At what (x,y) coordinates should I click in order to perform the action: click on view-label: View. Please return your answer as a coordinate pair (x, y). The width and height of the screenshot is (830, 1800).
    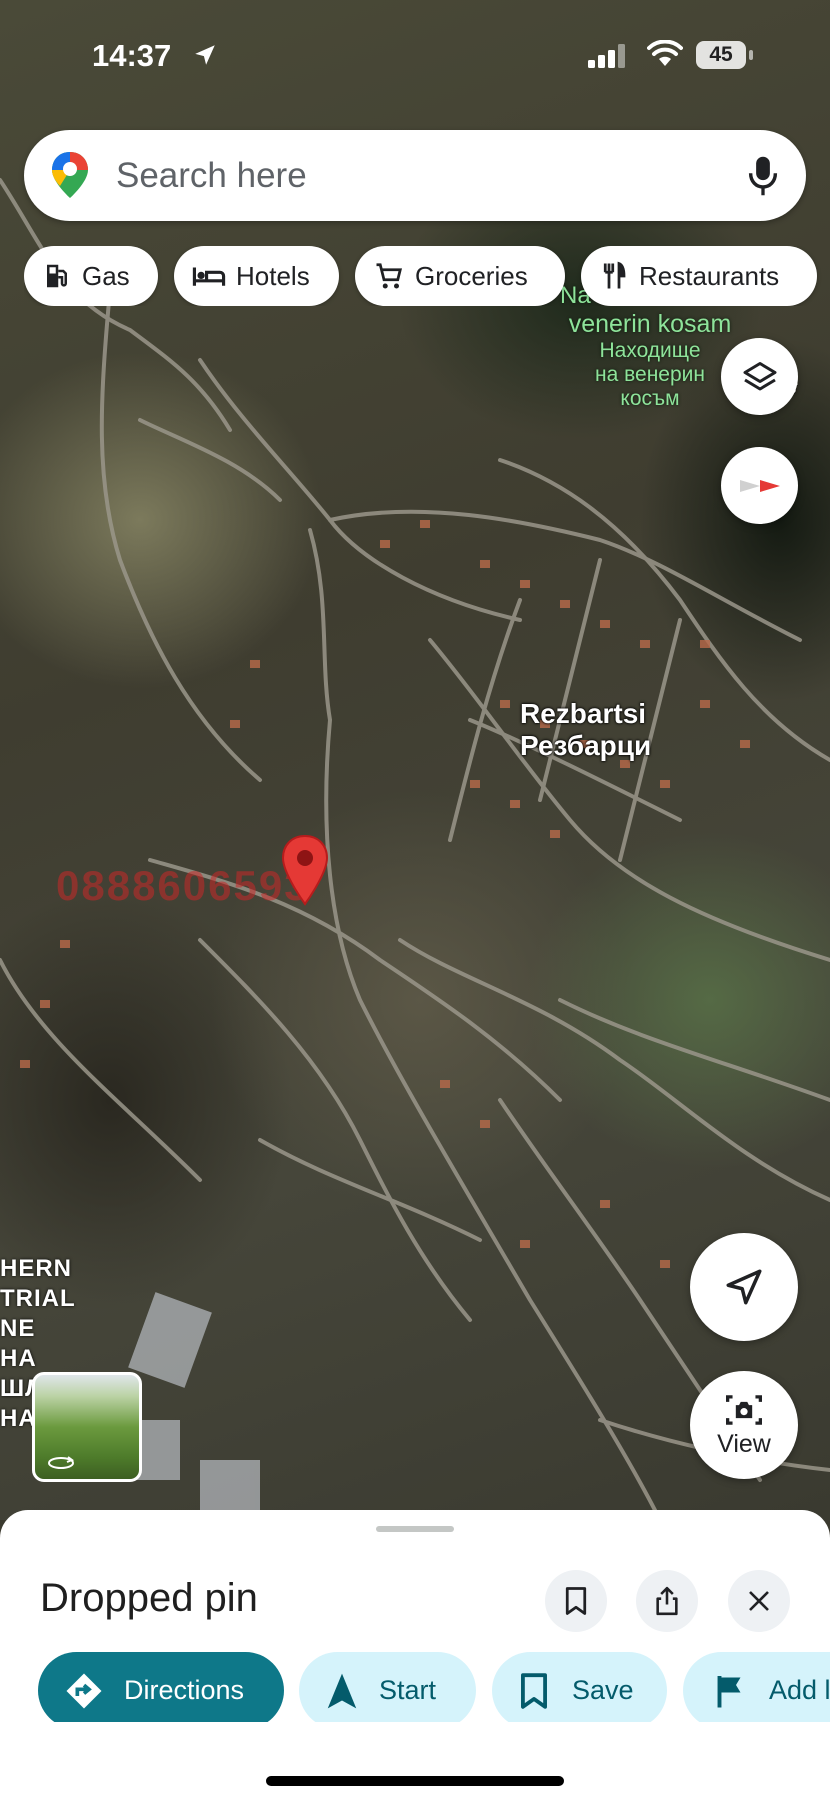
    Looking at the image, I should click on (744, 1443).